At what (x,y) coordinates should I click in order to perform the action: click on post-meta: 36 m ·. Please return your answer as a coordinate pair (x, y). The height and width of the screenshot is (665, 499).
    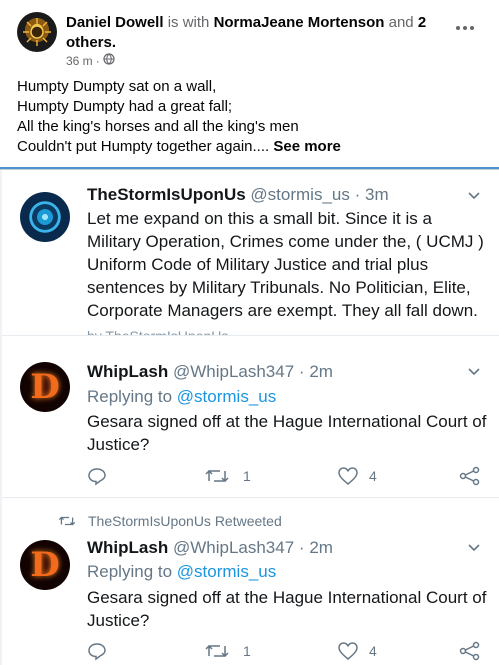
    Looking at the image, I should click on (90, 60).